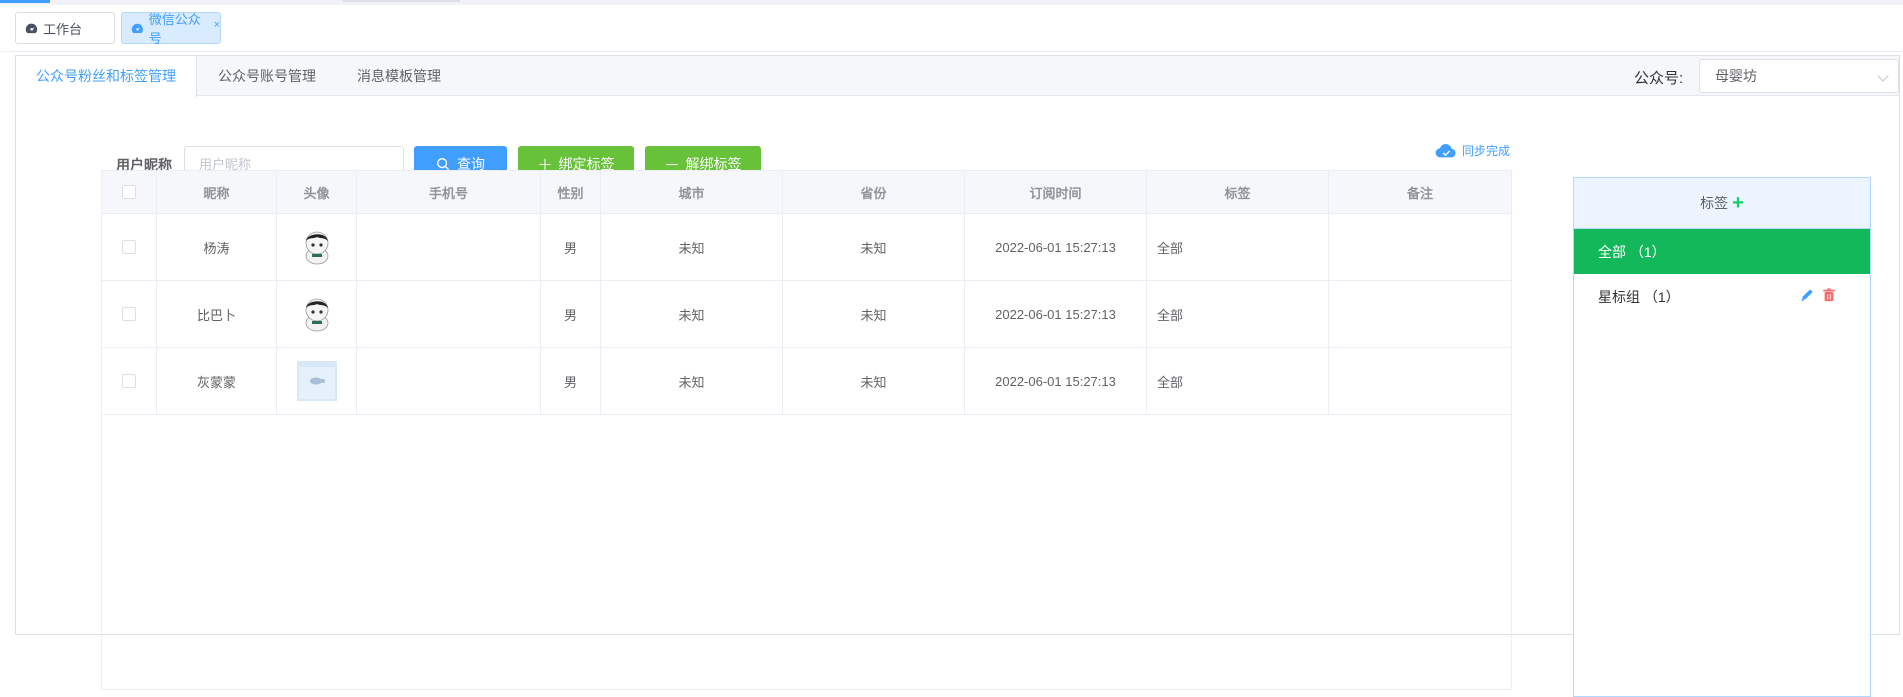  Describe the element at coordinates (1659, 78) in the screenshot. I see `account-label: 公众号:` at that location.